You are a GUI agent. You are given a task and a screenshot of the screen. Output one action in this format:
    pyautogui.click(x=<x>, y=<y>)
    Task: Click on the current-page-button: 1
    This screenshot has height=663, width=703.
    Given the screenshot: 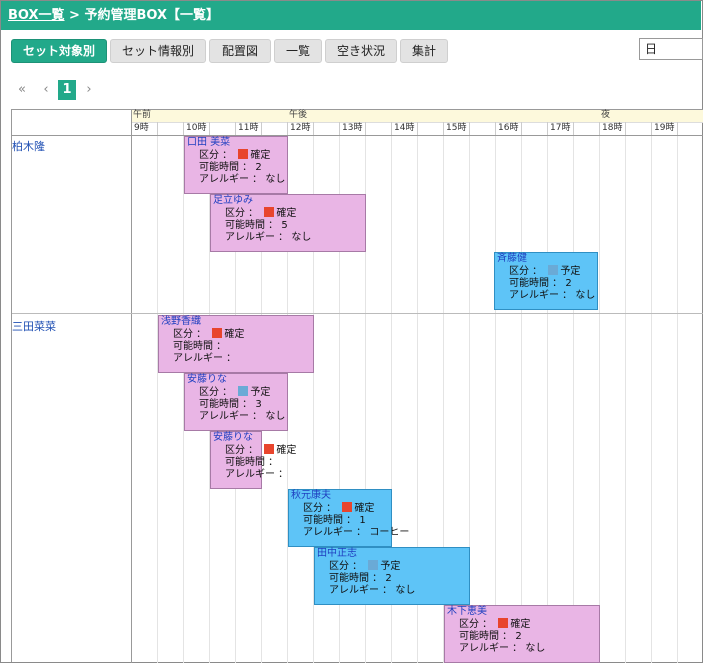 What is the action you would take?
    pyautogui.click(x=67, y=90)
    